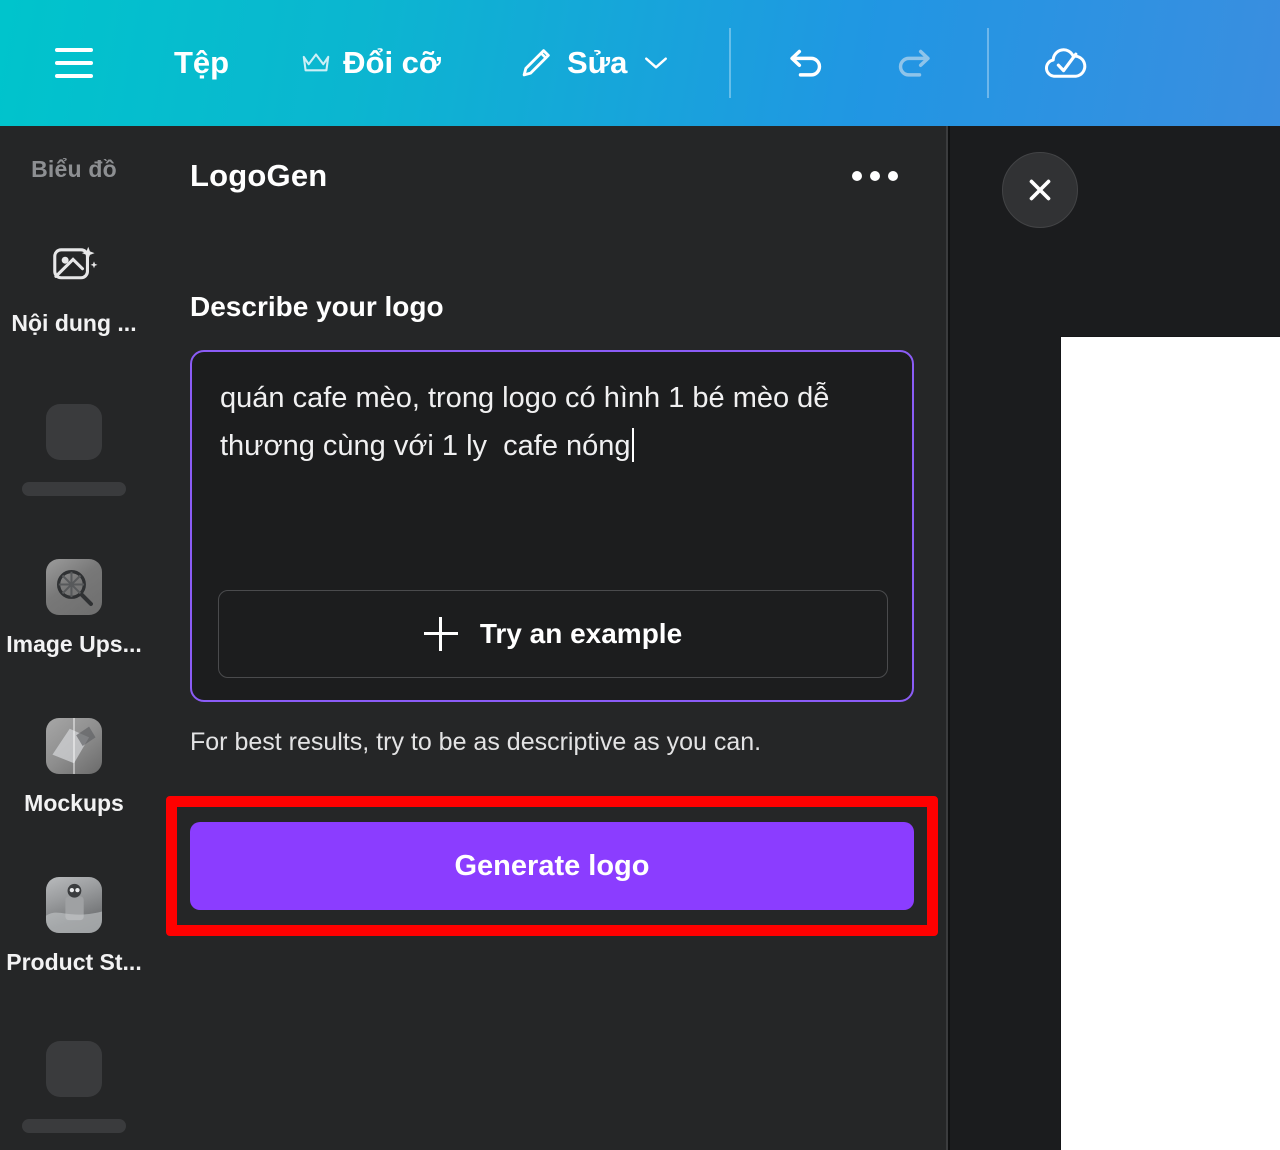 This screenshot has height=1150, width=1280. I want to click on design-canvas-page, so click(1170, 743).